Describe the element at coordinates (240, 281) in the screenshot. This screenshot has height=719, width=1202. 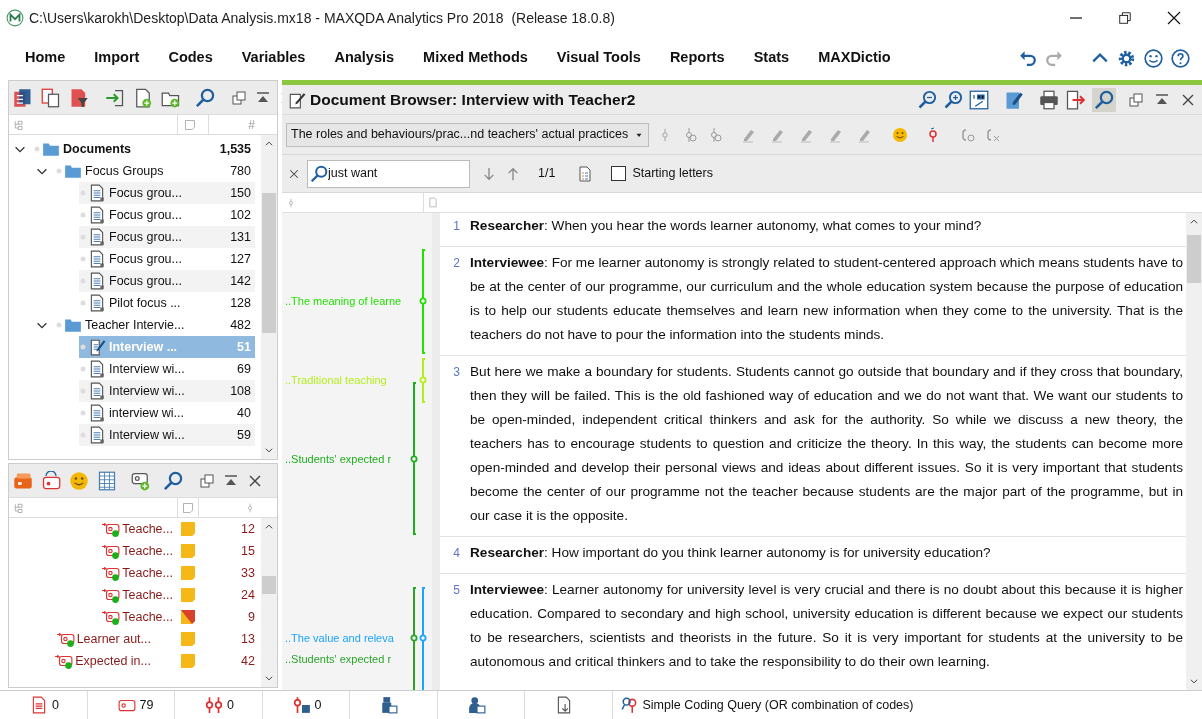
I see `item-count: 142` at that location.